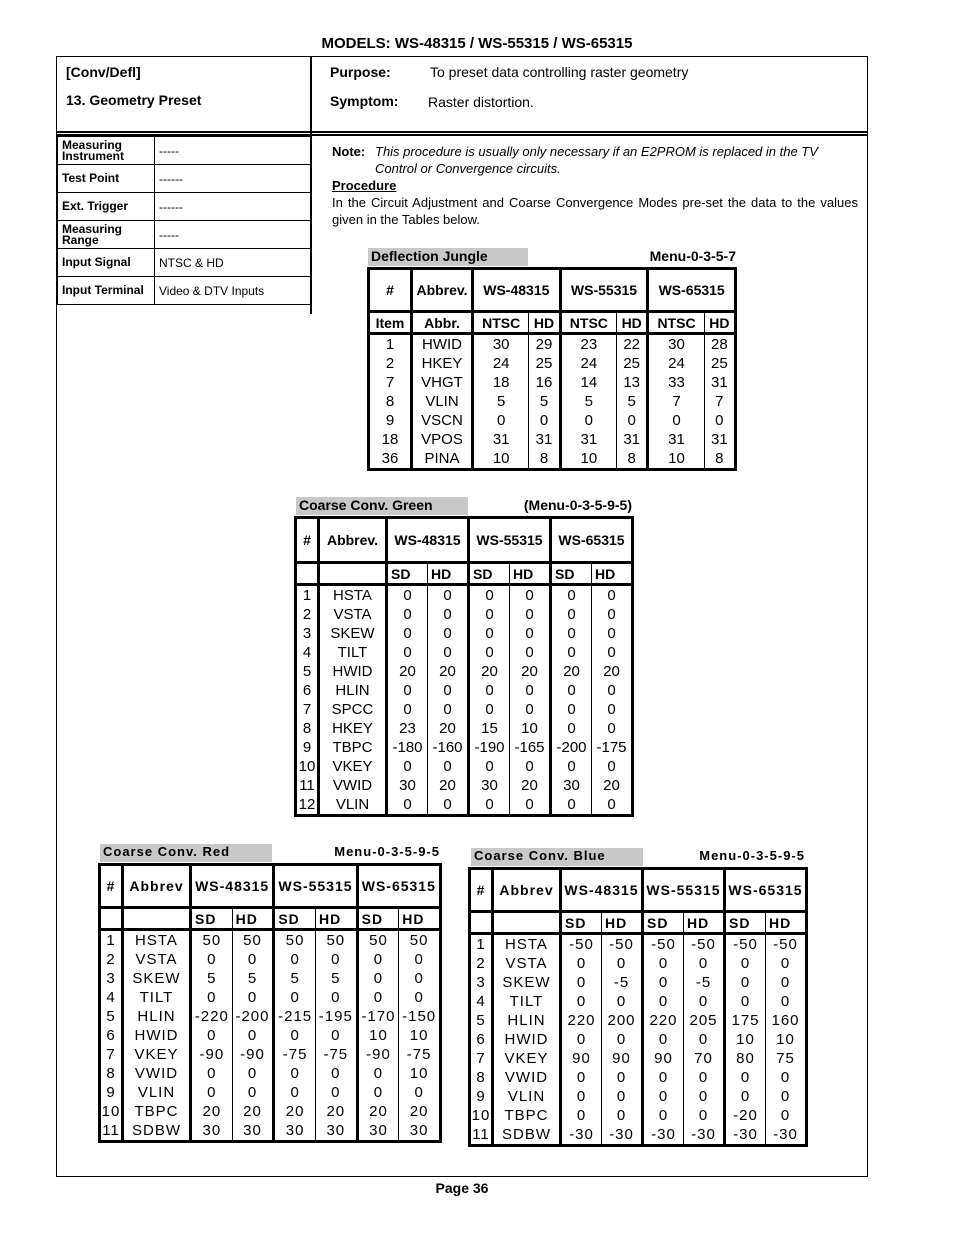  What do you see at coordinates (477, 43) in the screenshot?
I see `models-title: MODELS: WS-48315 / WS-55315 / WS-65315` at bounding box center [477, 43].